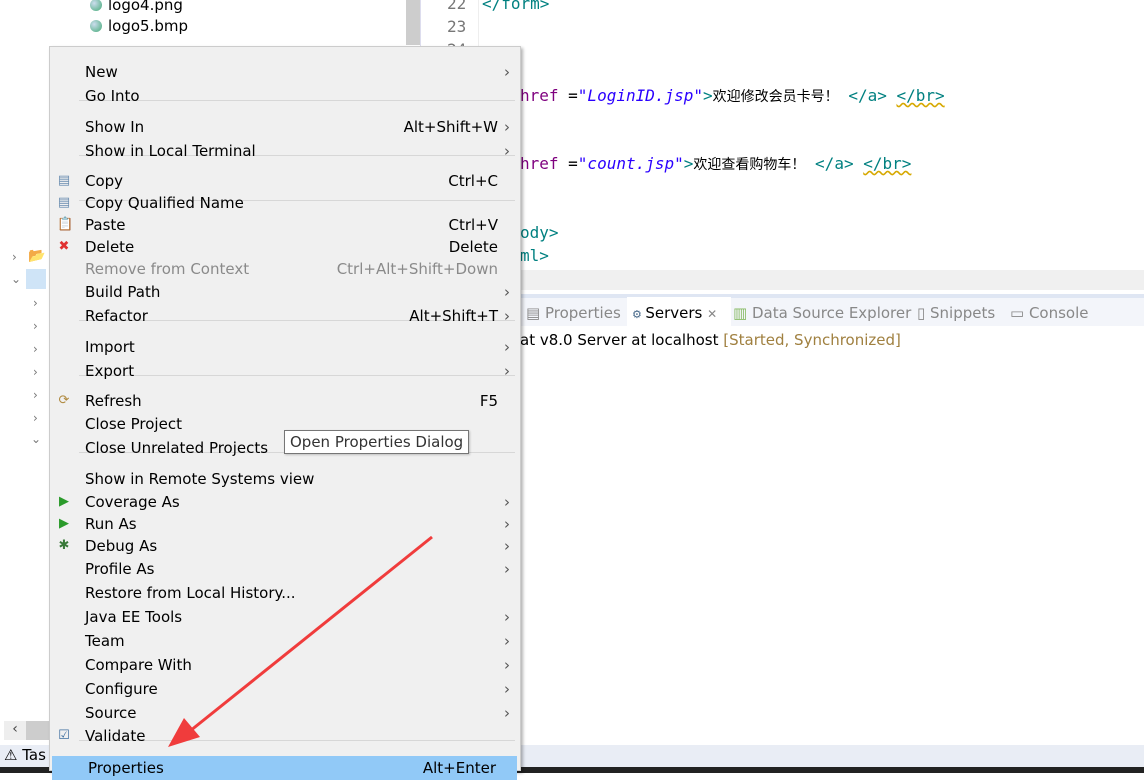  What do you see at coordinates (311, 634) in the screenshot?
I see `annotation-arrow-shaft` at bounding box center [311, 634].